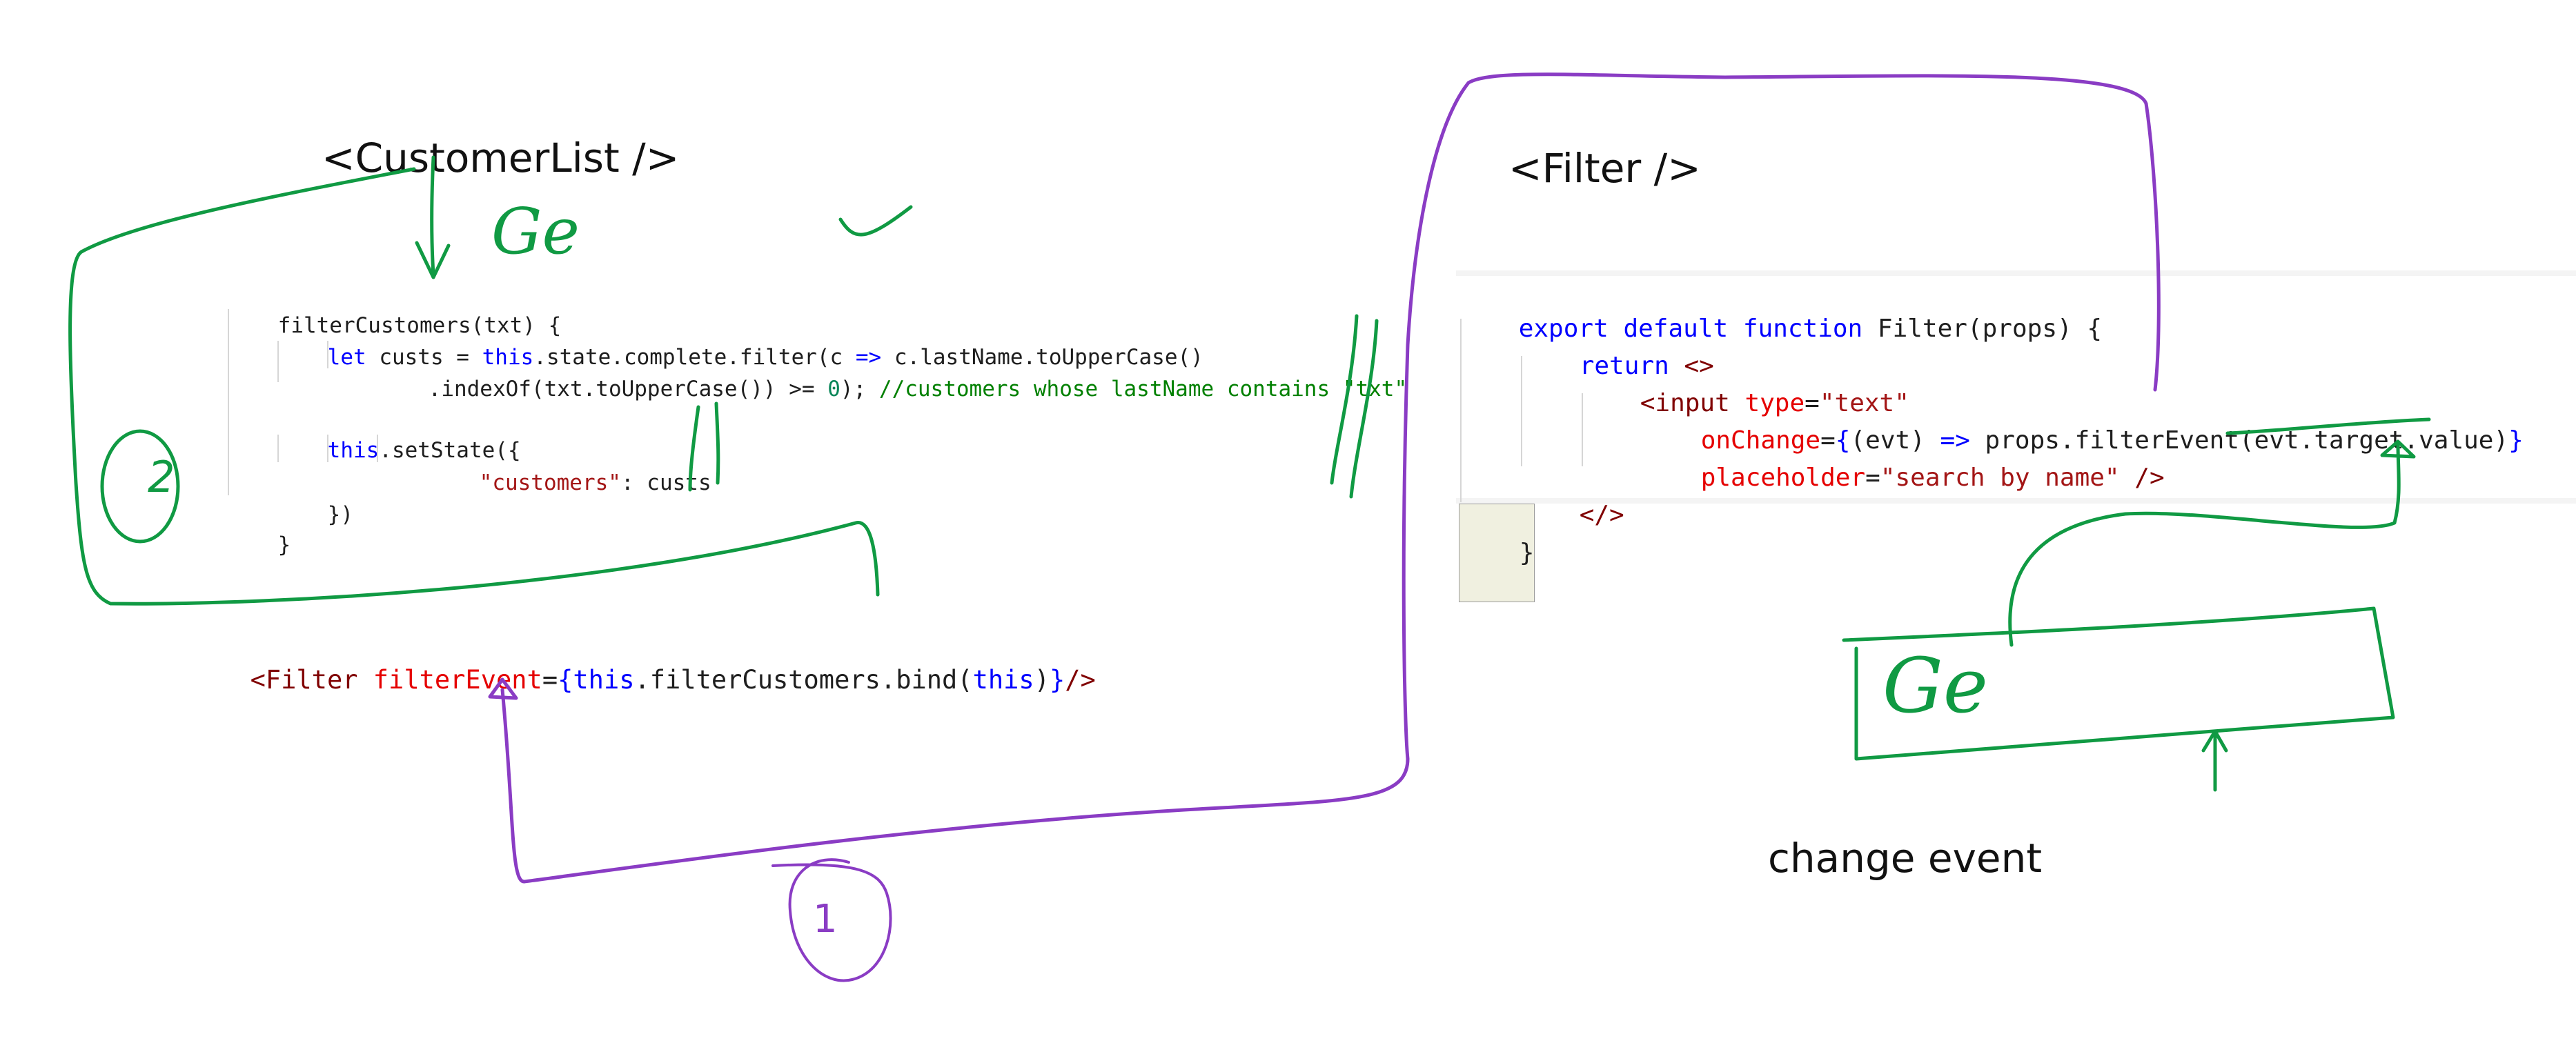 The height and width of the screenshot is (1052, 2576). Describe the element at coordinates (704, 446) in the screenshot. I see `green-bars-left` at that location.